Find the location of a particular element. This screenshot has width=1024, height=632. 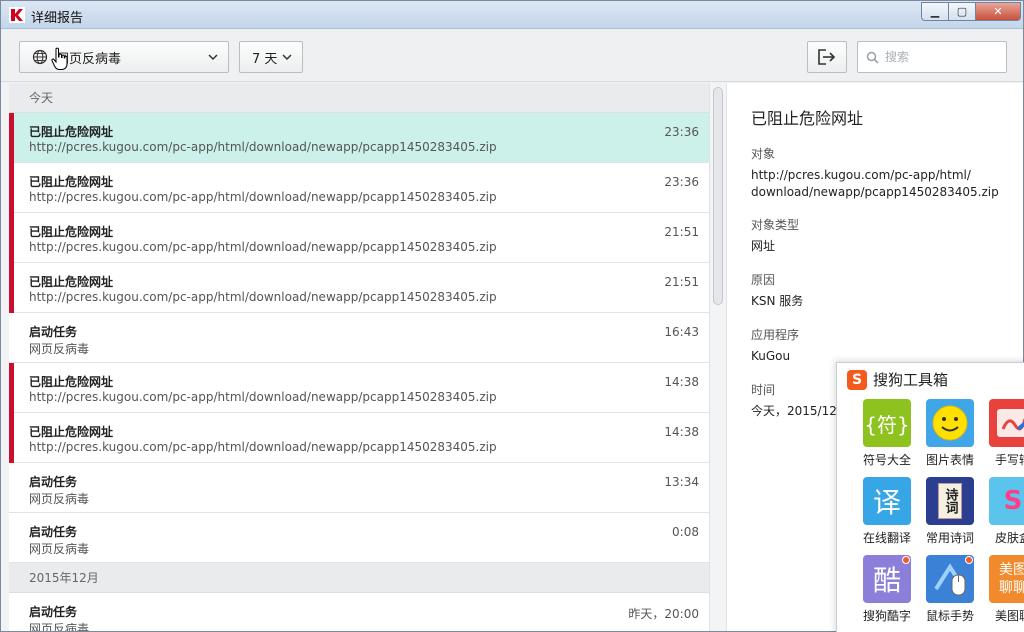

tool-poetry: 诗词 常用诗词 is located at coordinates (950, 511).